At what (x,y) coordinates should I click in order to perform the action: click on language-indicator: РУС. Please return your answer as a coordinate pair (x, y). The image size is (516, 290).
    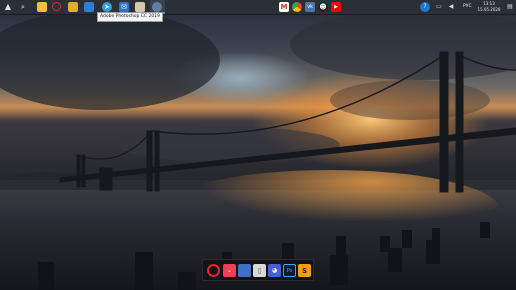
    Looking at the image, I should click on (467, 7).